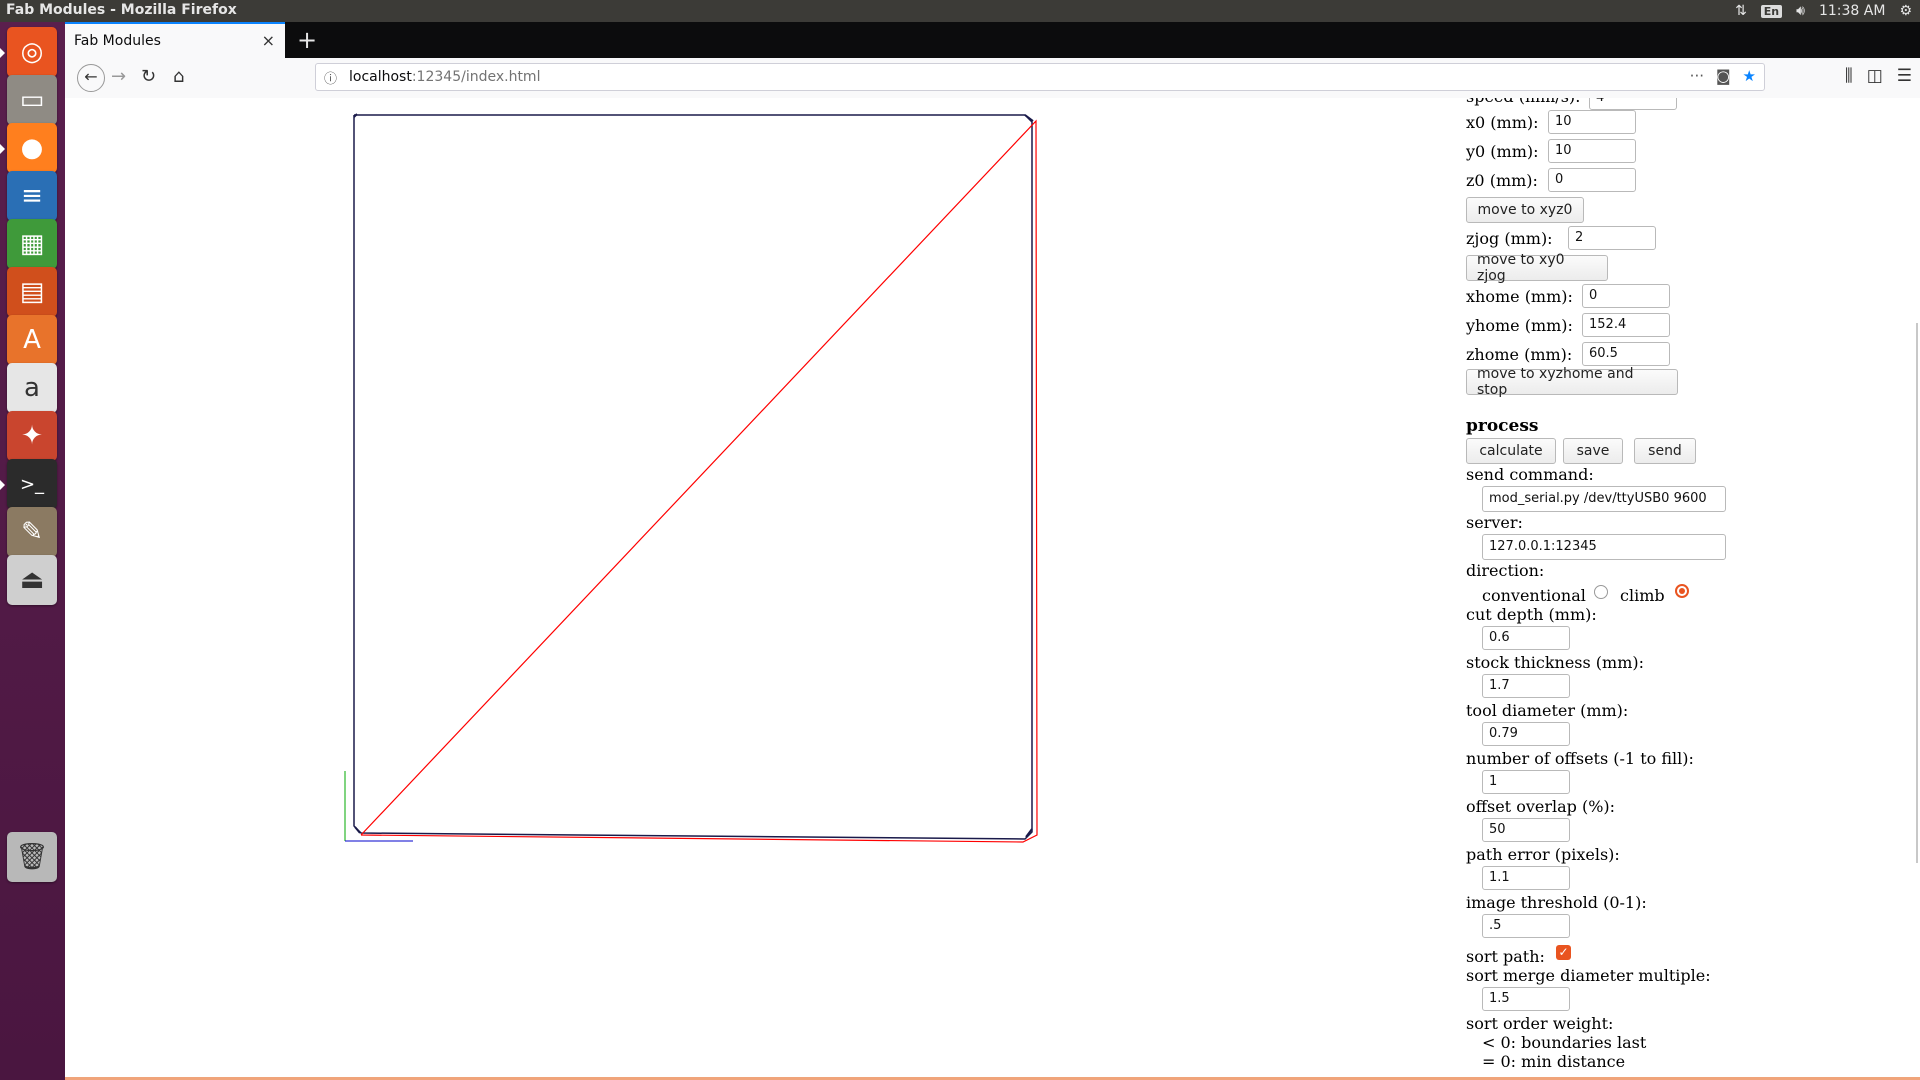 The image size is (1920, 1080). I want to click on library-icon: ⫼, so click(1849, 76).